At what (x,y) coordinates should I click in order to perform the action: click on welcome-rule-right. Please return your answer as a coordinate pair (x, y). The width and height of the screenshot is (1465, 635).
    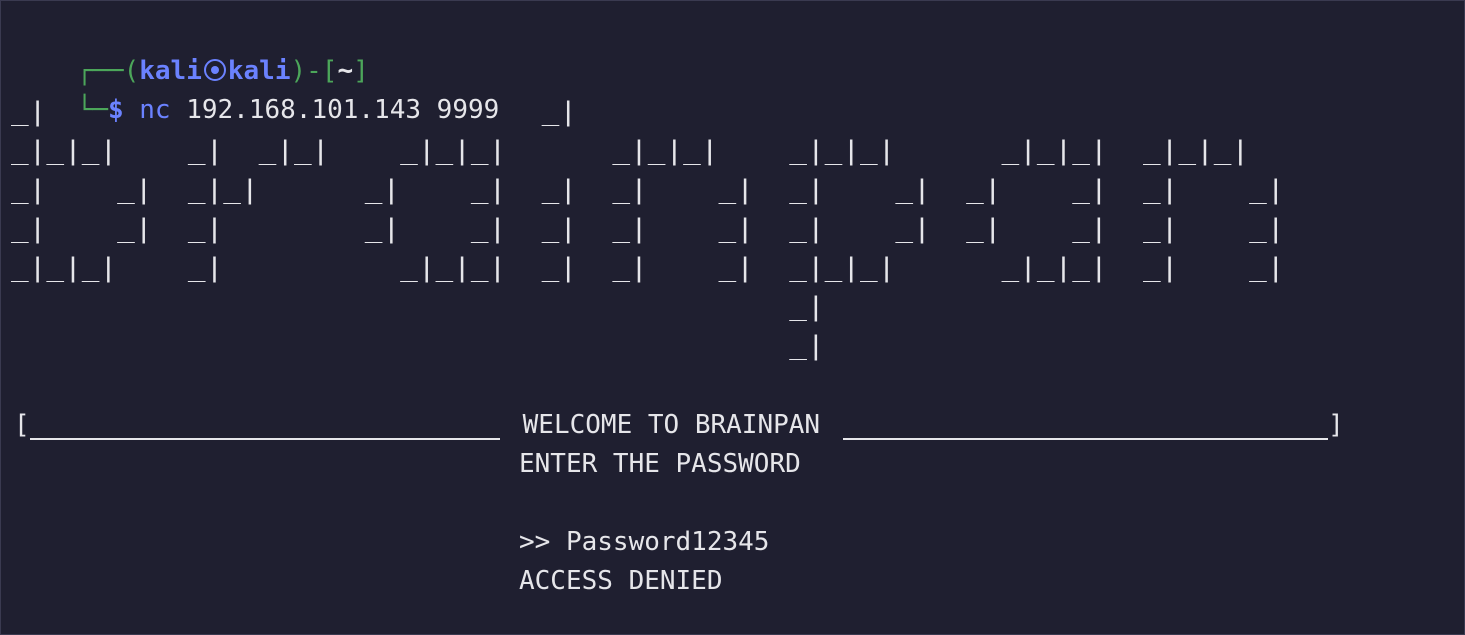
    Looking at the image, I should click on (1086, 439).